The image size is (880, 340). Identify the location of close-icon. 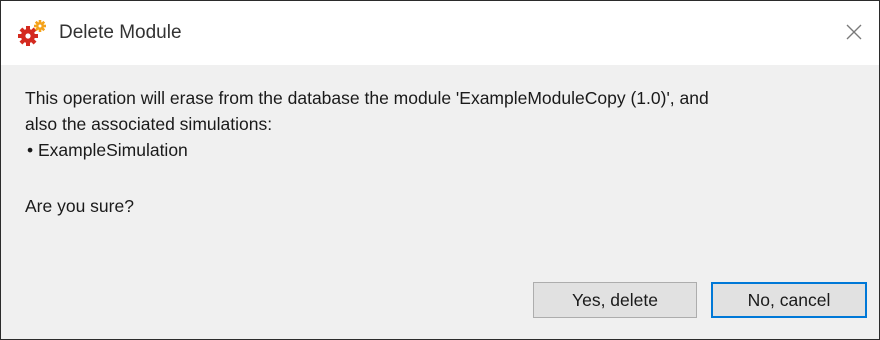
(854, 32).